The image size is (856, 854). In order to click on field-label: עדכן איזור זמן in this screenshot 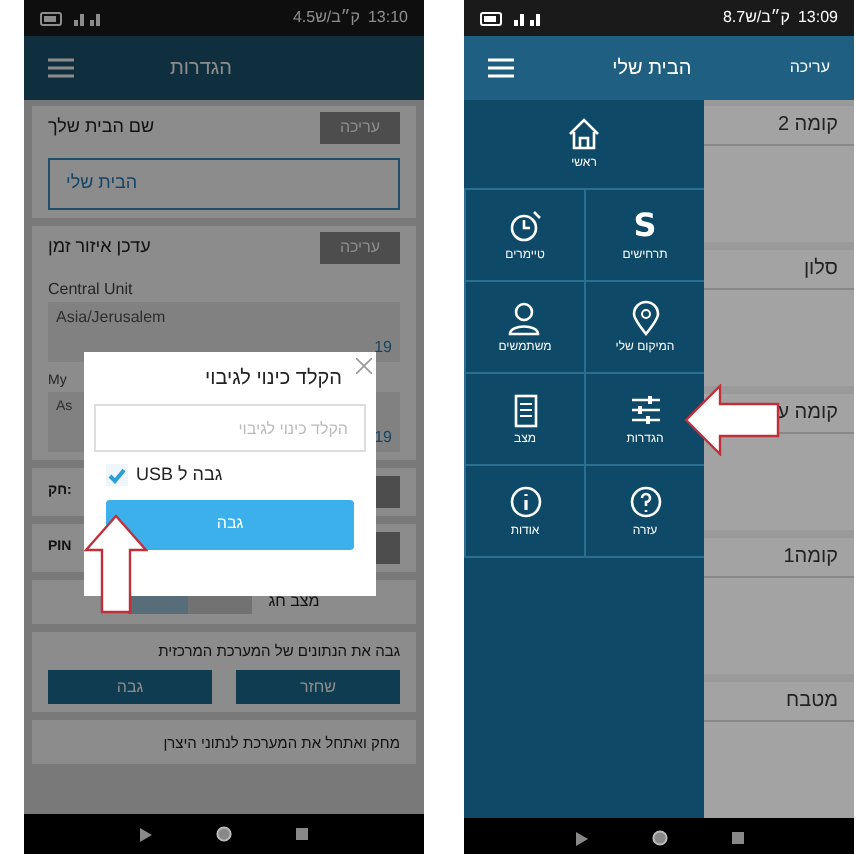, I will do `click(99, 247)`.